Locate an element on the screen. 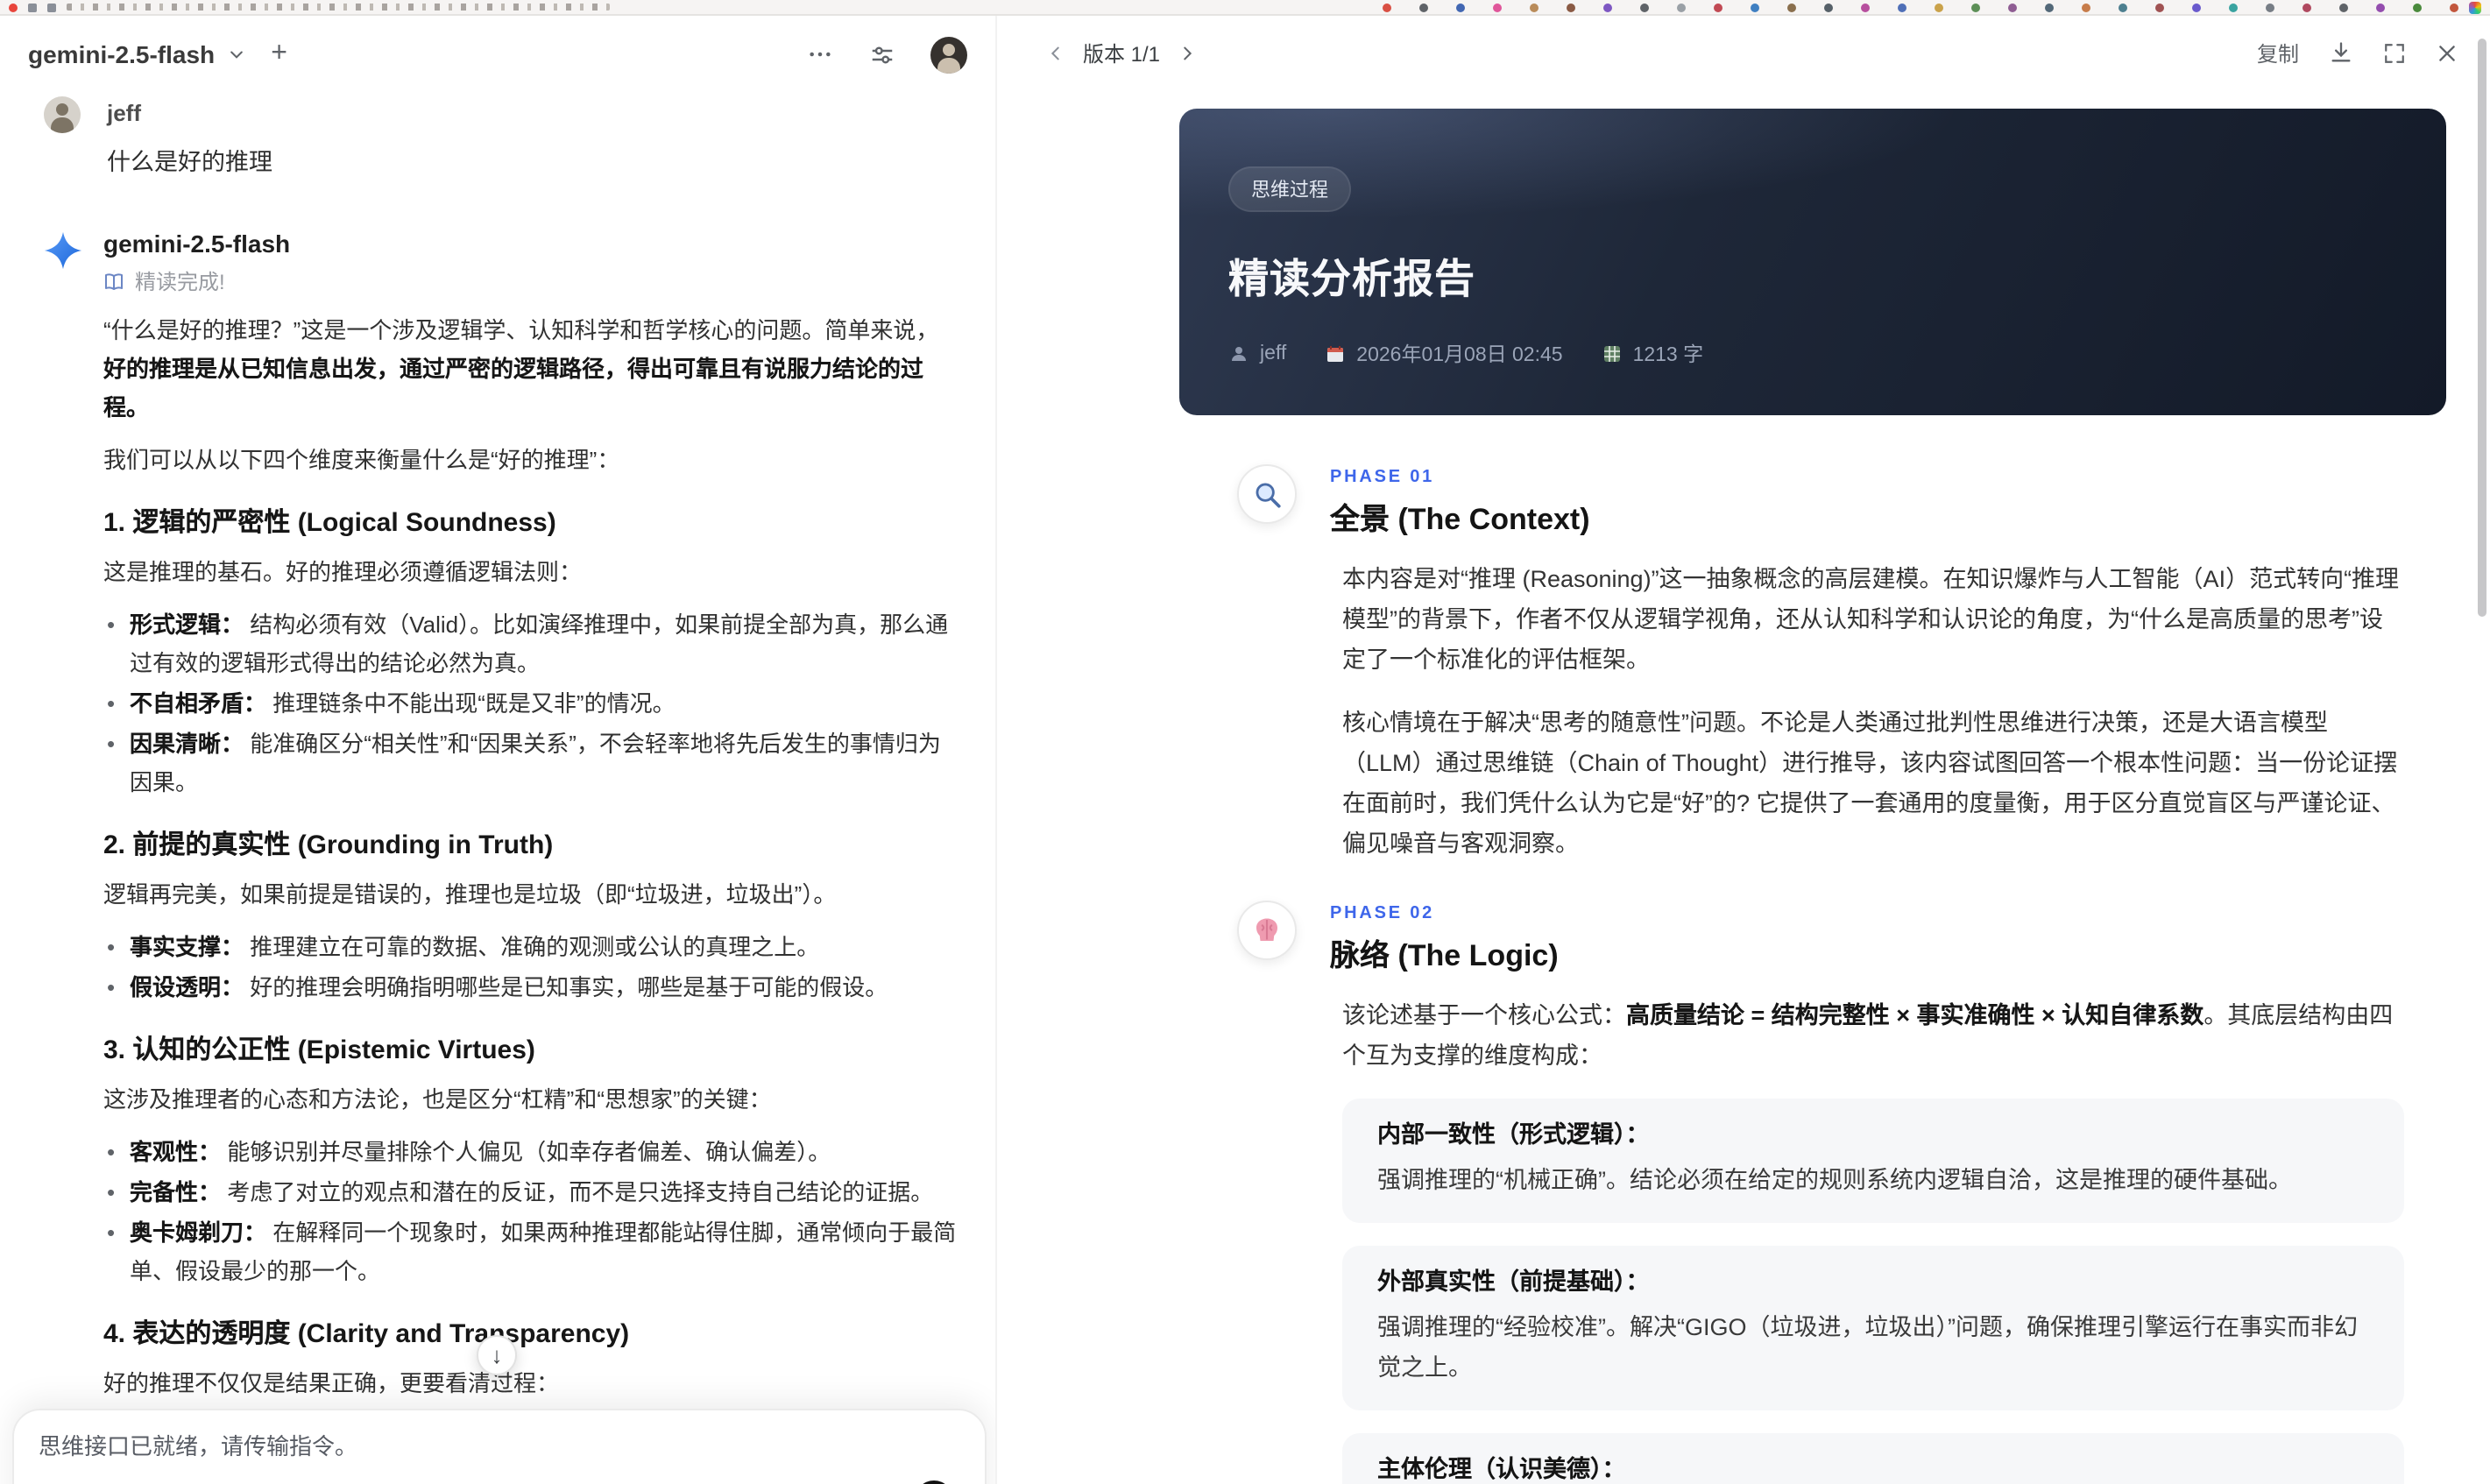 Image resolution: width=2490 pixels, height=1484 pixels. chat-composer is located at coordinates (499, 1446).